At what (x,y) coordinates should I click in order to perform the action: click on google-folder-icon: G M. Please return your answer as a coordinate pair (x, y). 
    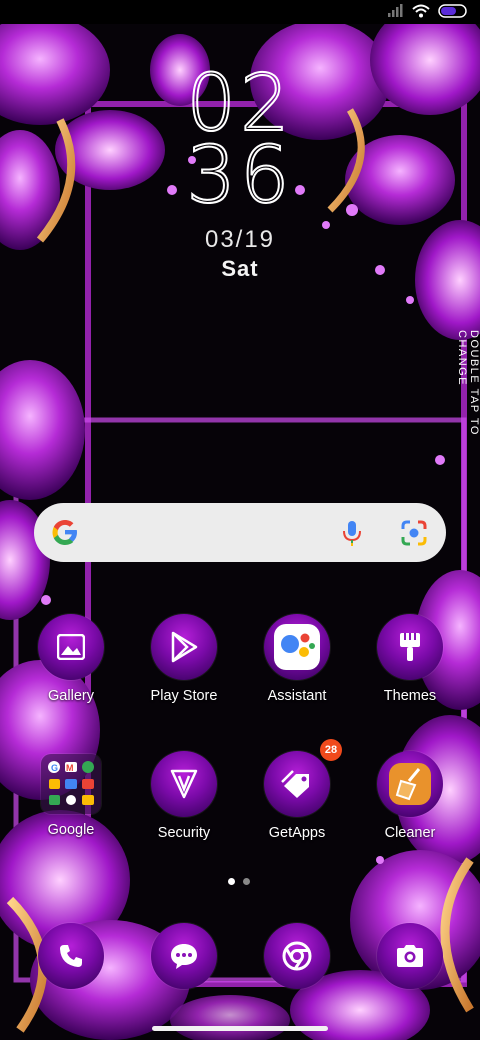
    Looking at the image, I should click on (71, 784).